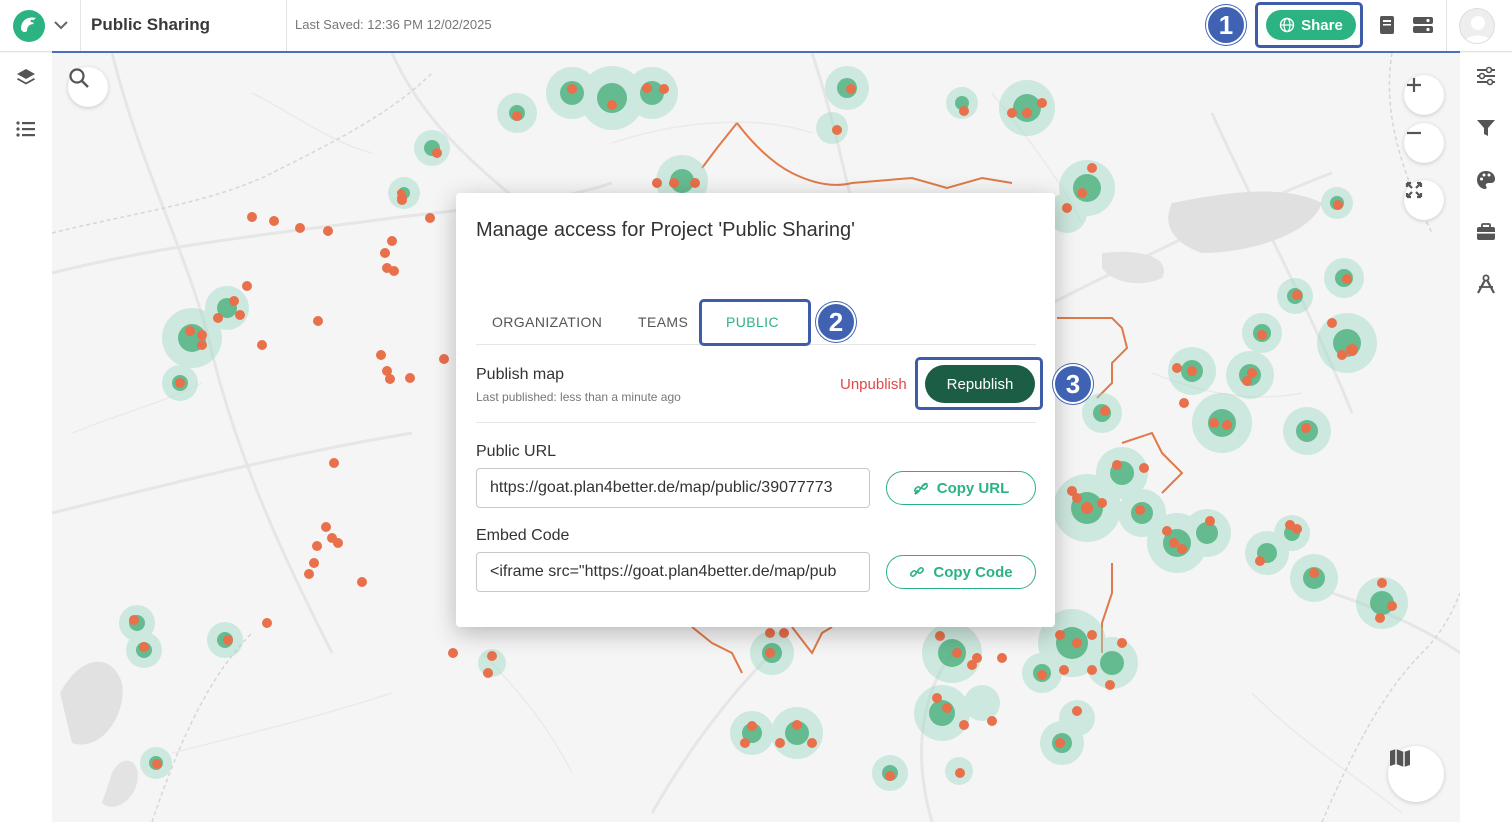 Image resolution: width=1512 pixels, height=822 pixels. Describe the element at coordinates (873, 384) in the screenshot. I see `unpublish-button: Unpublish` at that location.